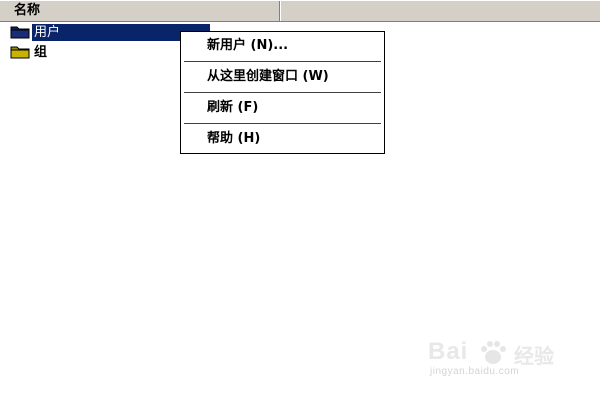 The width and height of the screenshot is (600, 400). I want to click on watermark-suffix: 经验, so click(534, 357).